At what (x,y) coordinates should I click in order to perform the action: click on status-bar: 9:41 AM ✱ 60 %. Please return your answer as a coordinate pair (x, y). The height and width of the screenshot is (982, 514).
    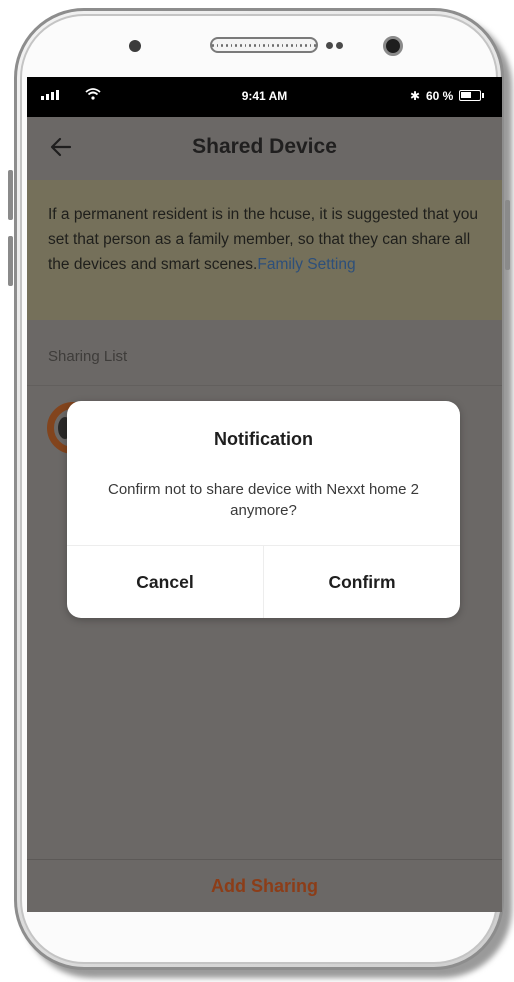
    Looking at the image, I should click on (264, 97).